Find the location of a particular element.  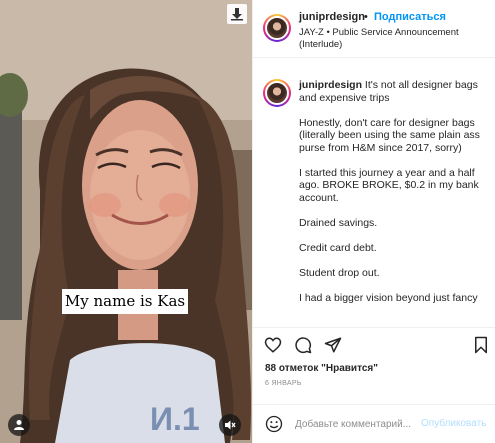

bookmark-icon is located at coordinates (481, 345).